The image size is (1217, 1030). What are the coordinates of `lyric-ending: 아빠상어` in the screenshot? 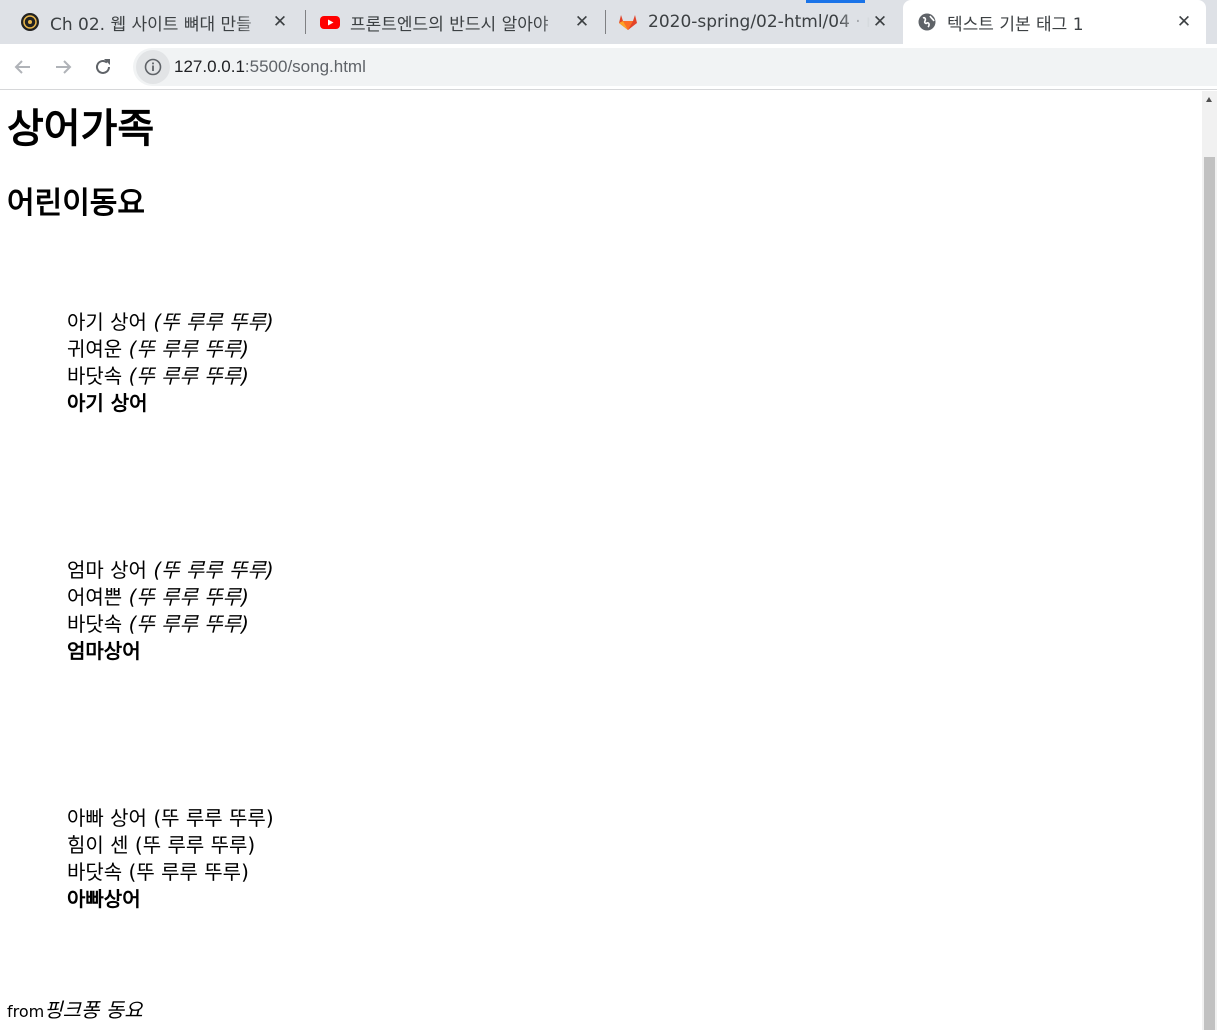 It's located at (104, 899).